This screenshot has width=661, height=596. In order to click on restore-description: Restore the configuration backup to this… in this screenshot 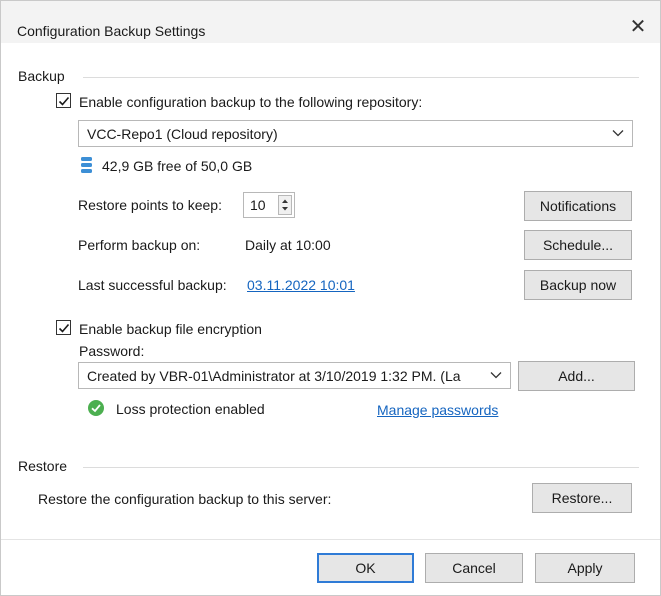, I will do `click(185, 499)`.